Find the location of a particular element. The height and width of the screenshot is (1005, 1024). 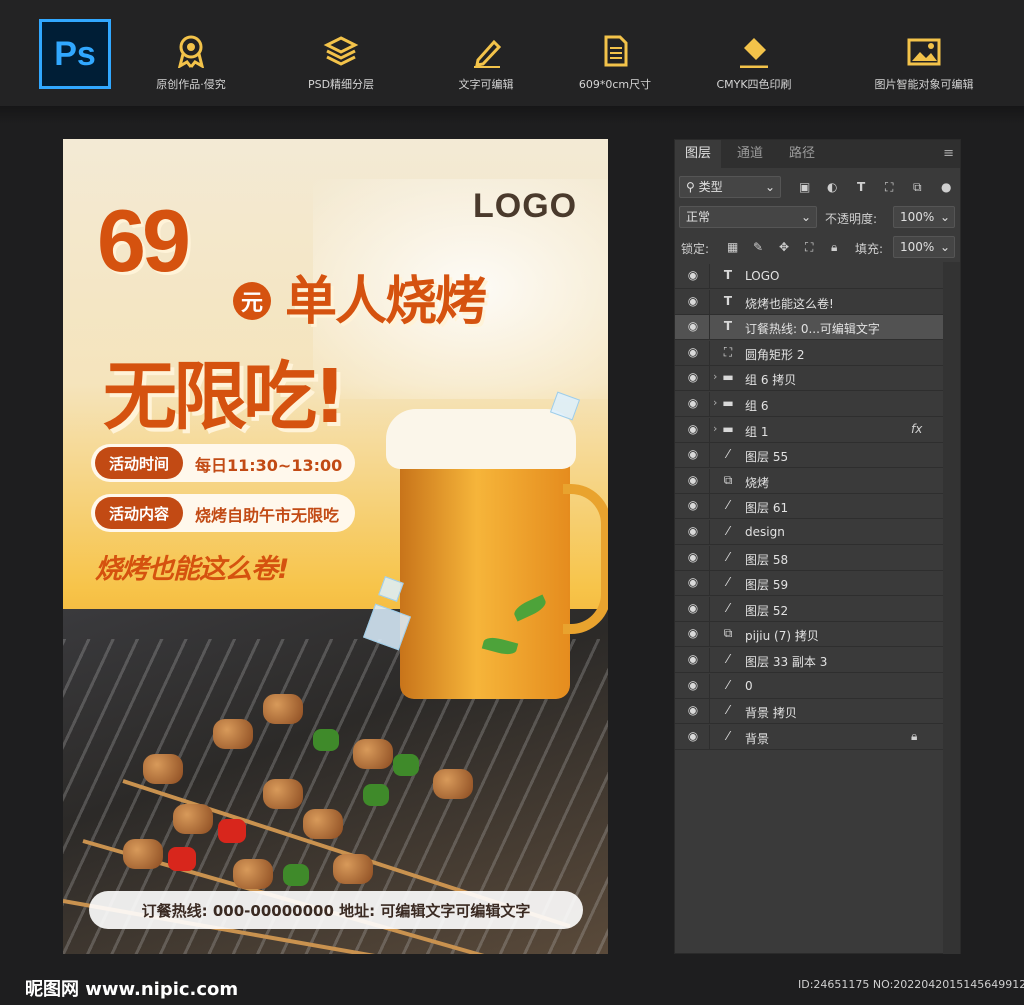

layer-row: ◉ › ▬ 组 6 拷贝 is located at coordinates (809, 379).